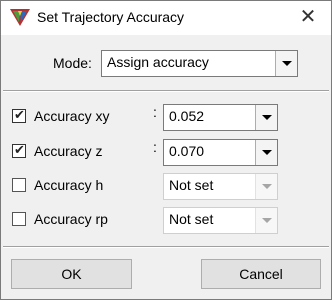  I want to click on close-icon: ✕, so click(308, 17).